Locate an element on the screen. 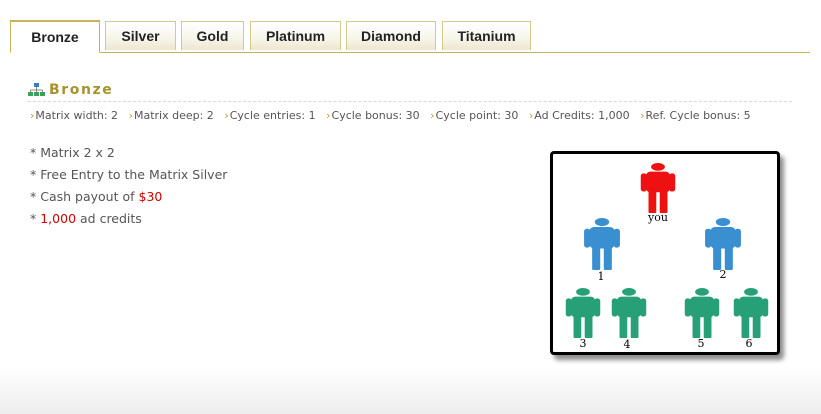 This screenshot has width=821, height=414. stat-cycle-point: ›Cycle point: 30 is located at coordinates (474, 115).